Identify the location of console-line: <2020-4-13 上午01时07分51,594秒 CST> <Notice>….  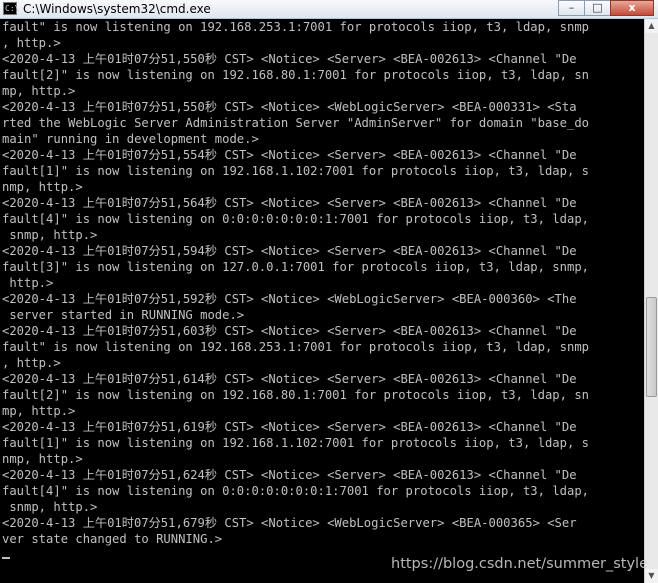
(289, 251).